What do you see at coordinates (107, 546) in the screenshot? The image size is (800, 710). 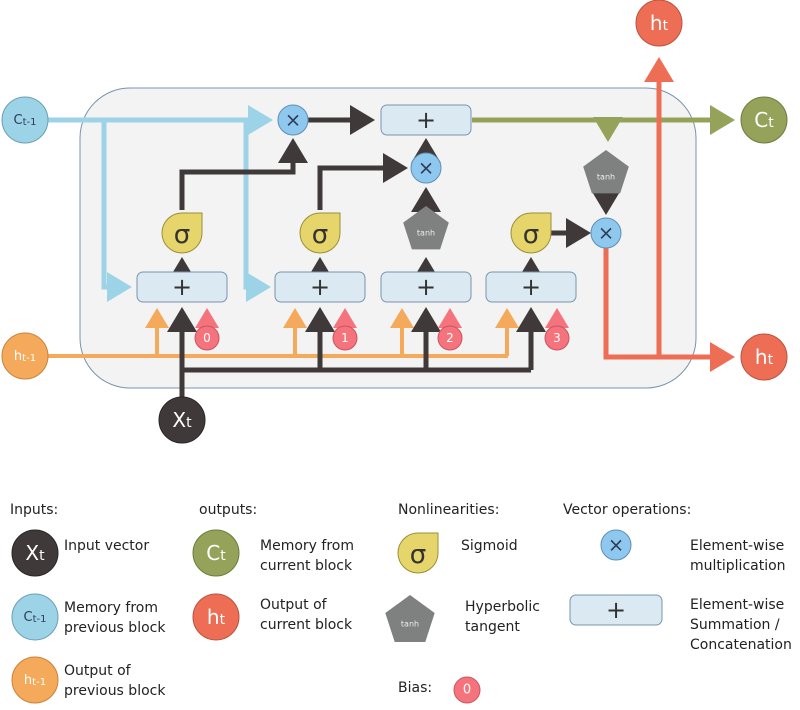 I see `legend-text-input-vector: Input vector` at bounding box center [107, 546].